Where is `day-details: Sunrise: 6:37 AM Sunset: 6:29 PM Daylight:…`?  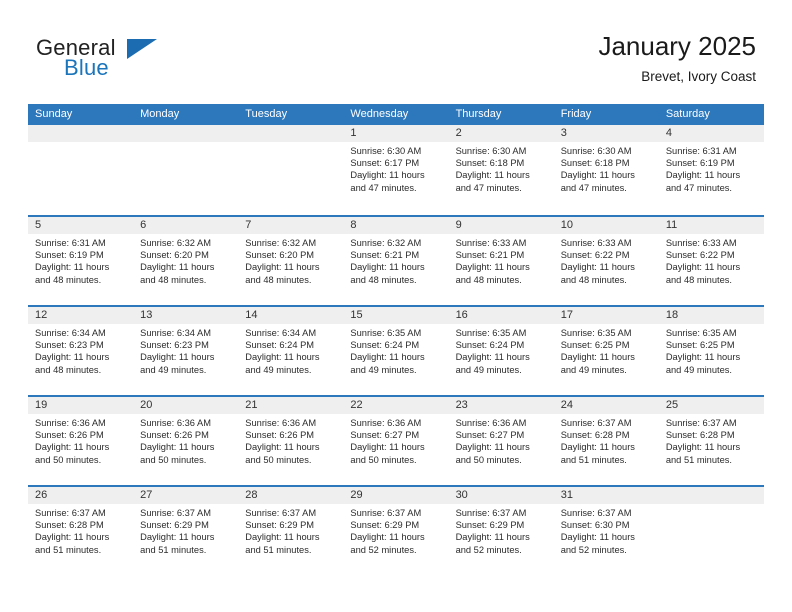 day-details: Sunrise: 6:37 AM Sunset: 6:29 PM Daylight:… is located at coordinates (290, 530).